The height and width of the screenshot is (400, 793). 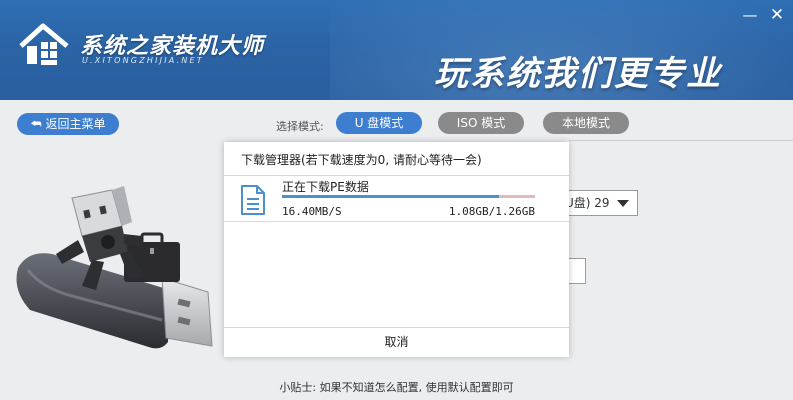 What do you see at coordinates (587, 203) in the screenshot?
I see `usb-drive-select-value: U盘) 29` at bounding box center [587, 203].